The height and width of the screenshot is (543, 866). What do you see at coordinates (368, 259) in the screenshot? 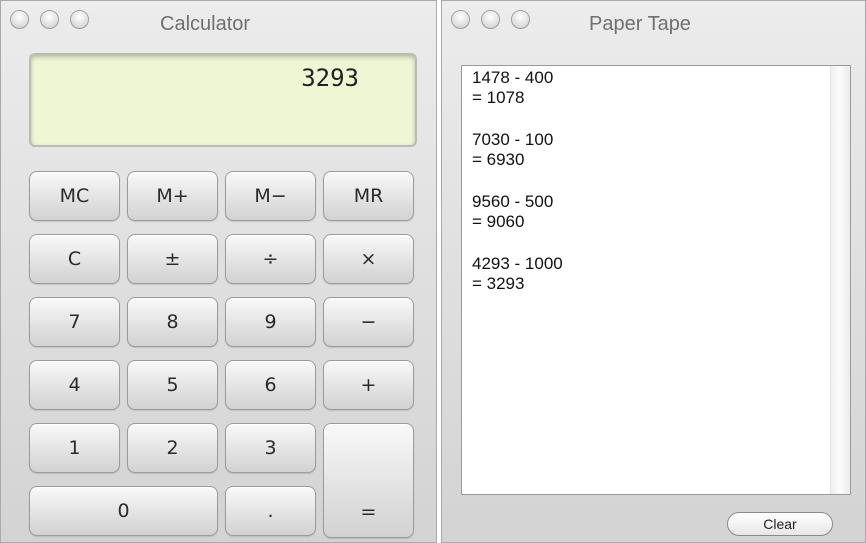
I see `multiply-button: ×` at bounding box center [368, 259].